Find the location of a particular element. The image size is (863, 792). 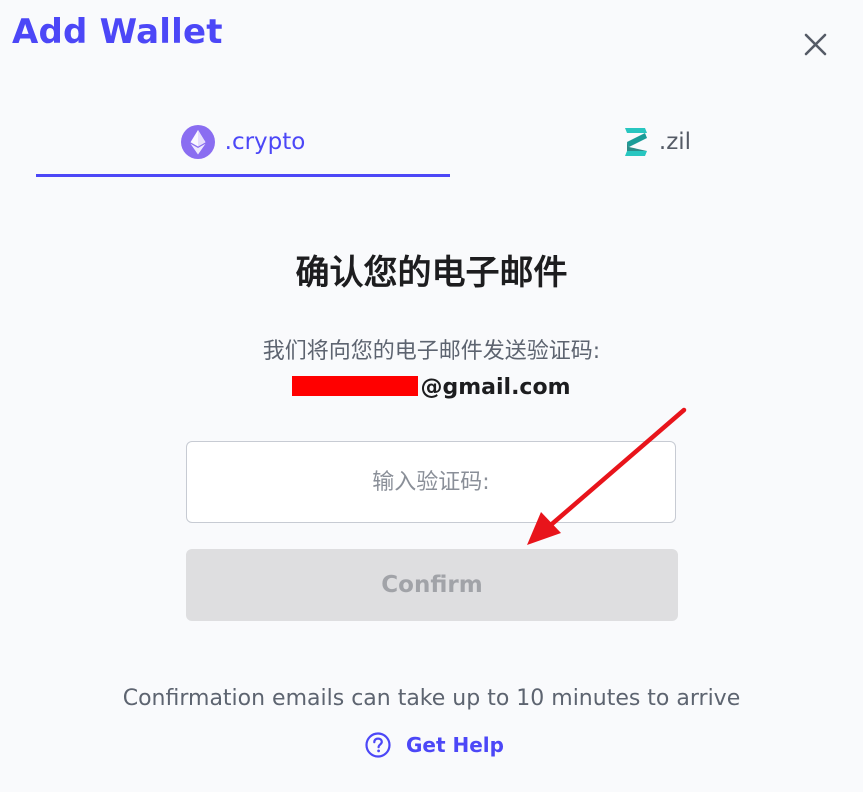

get-help-label: Get Help is located at coordinates (455, 745).